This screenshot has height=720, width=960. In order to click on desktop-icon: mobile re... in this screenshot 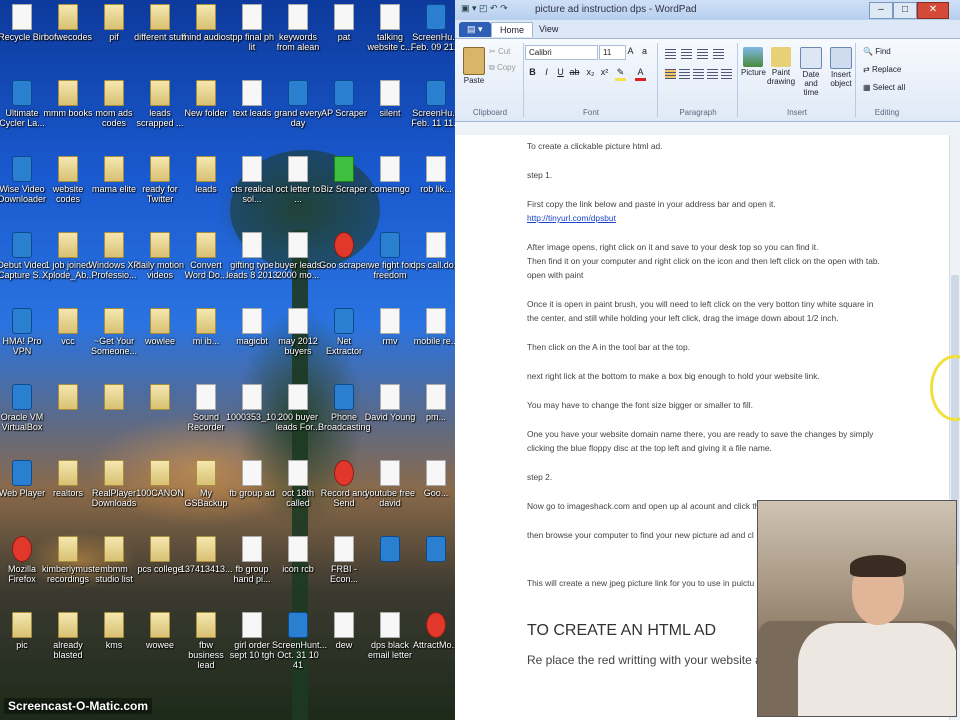, I will do `click(432, 327)`.